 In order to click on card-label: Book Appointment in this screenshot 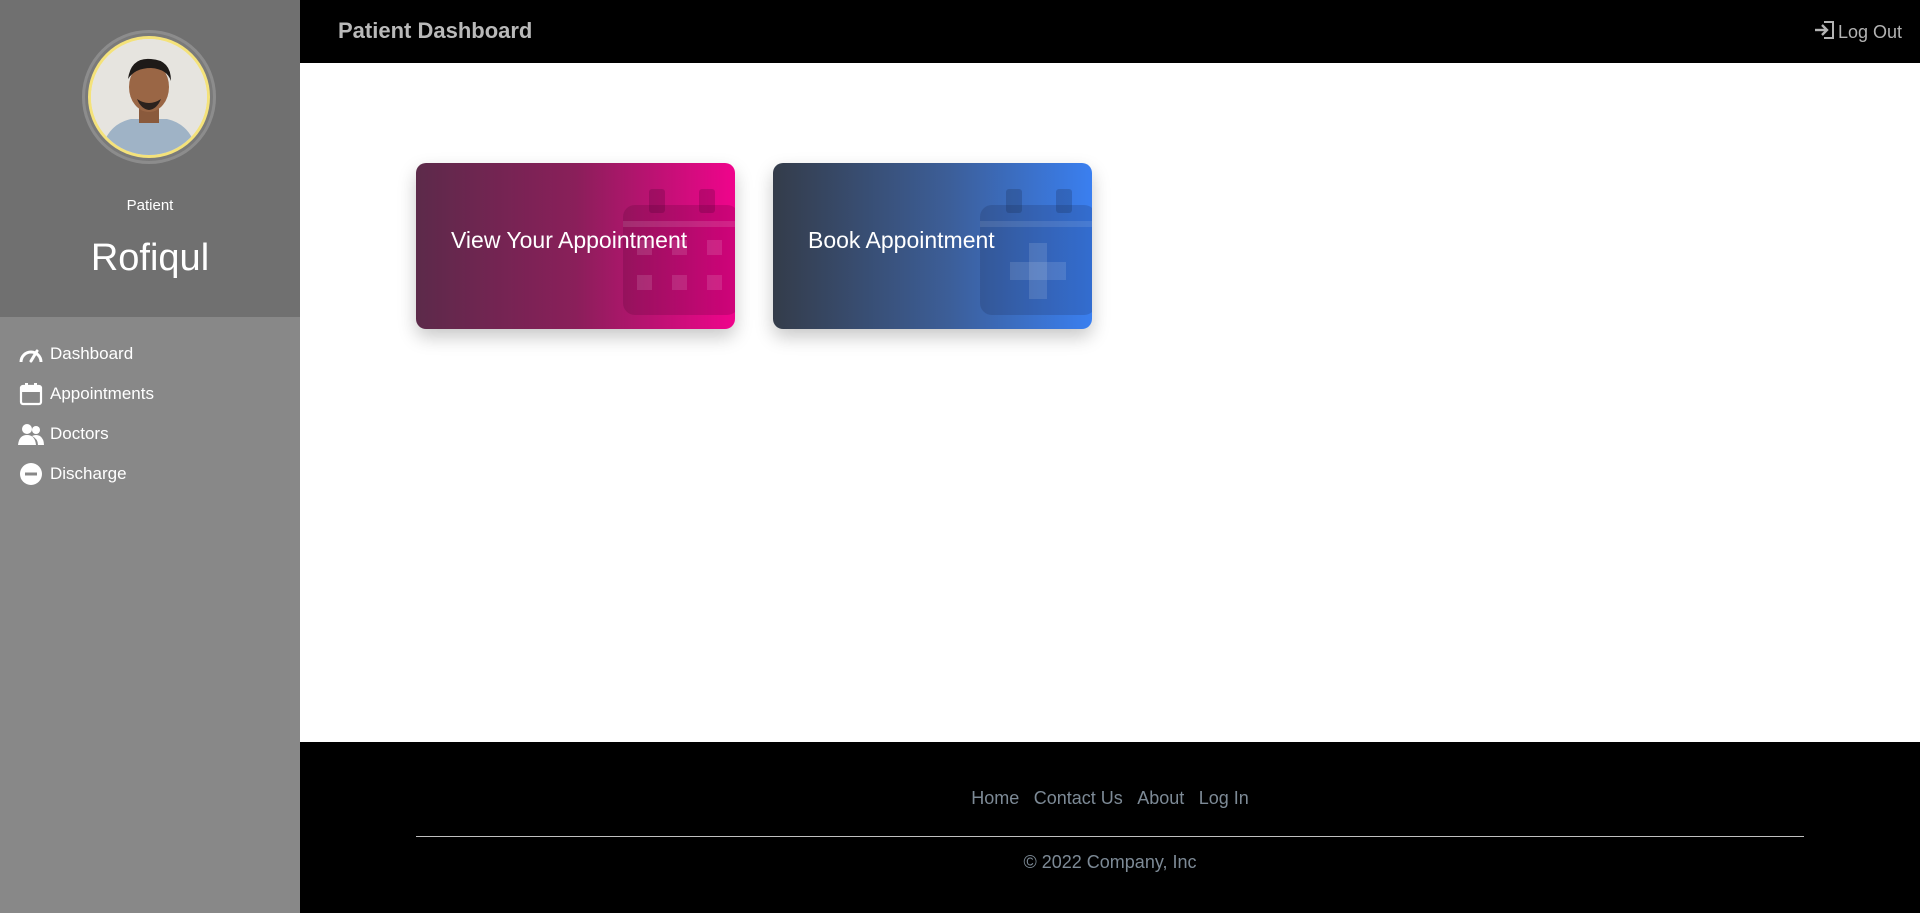, I will do `click(901, 240)`.